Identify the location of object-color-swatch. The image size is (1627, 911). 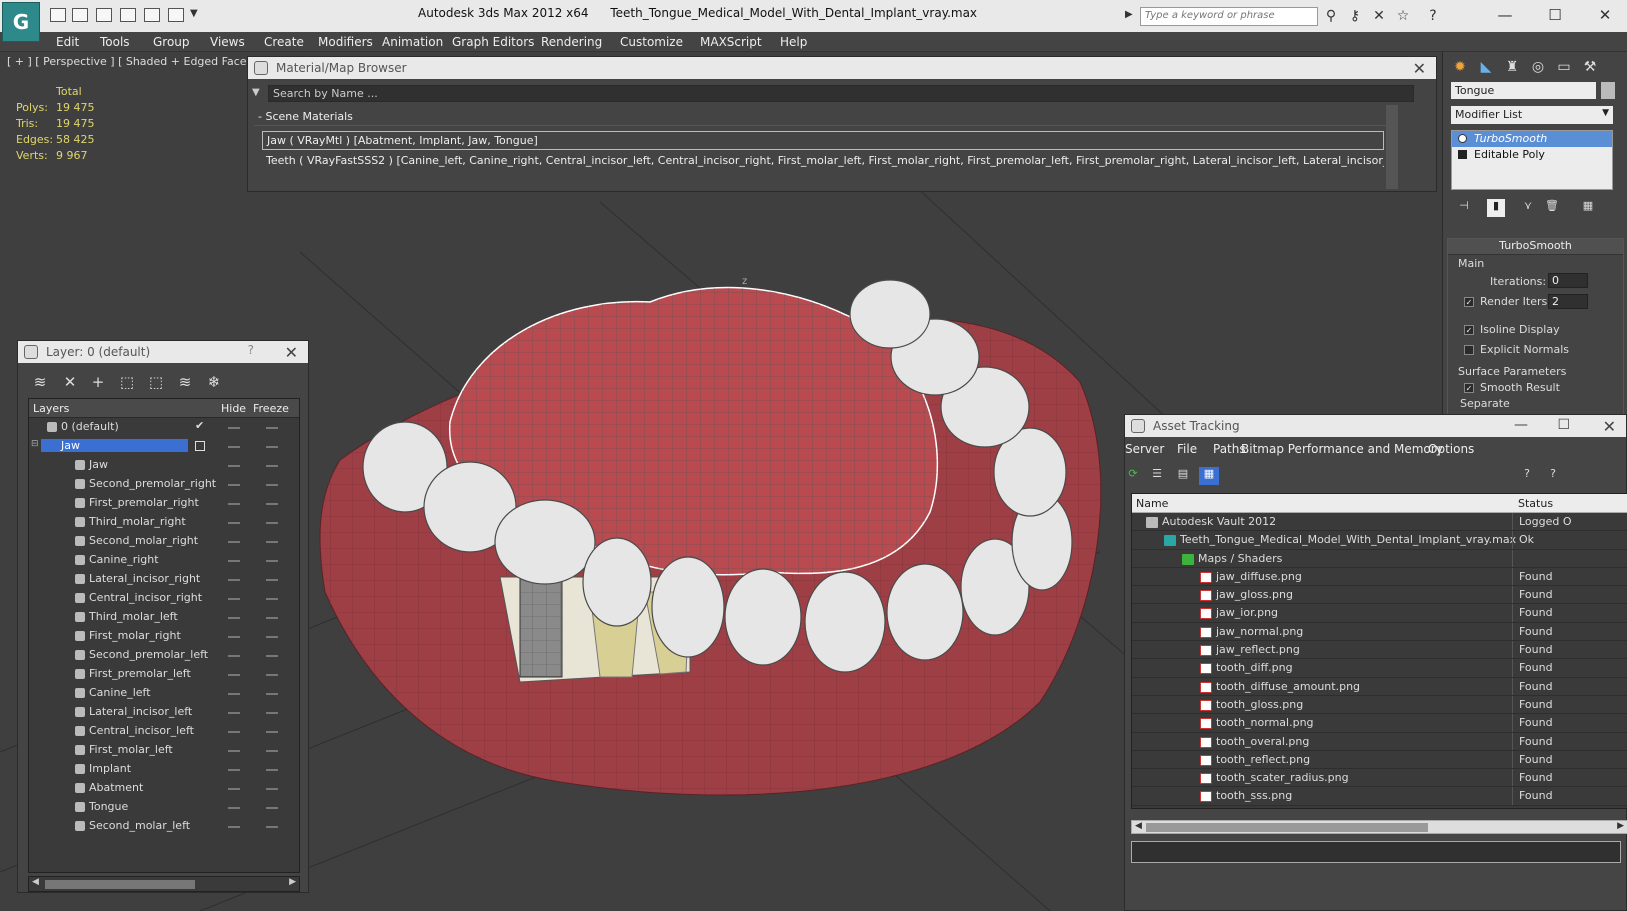
(1608, 90).